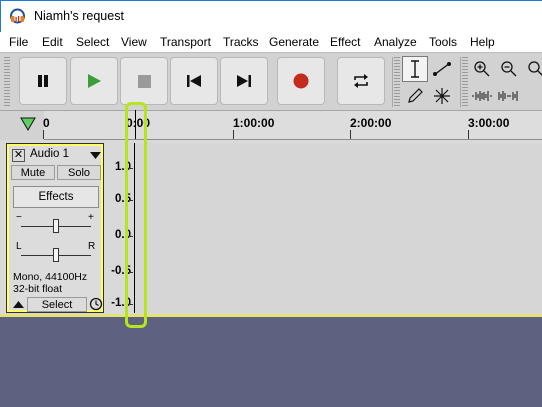  What do you see at coordinates (96, 304) in the screenshot?
I see `sync-lock-clock-icon` at bounding box center [96, 304].